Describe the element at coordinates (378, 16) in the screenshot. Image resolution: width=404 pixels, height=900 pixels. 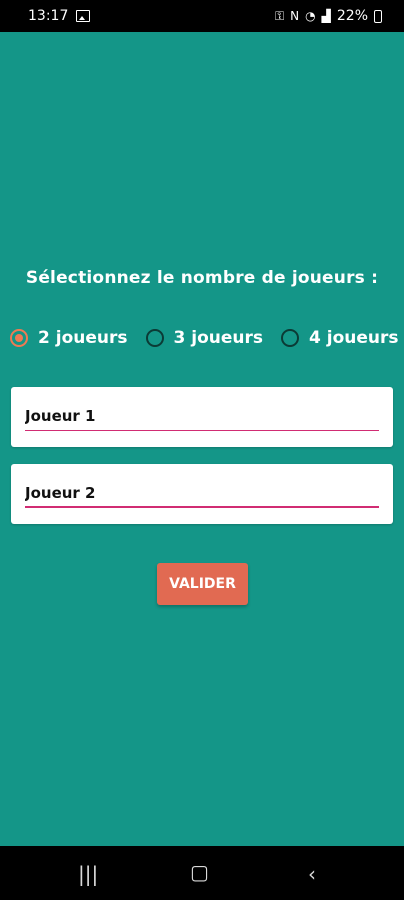
I see `battery-icon` at that location.